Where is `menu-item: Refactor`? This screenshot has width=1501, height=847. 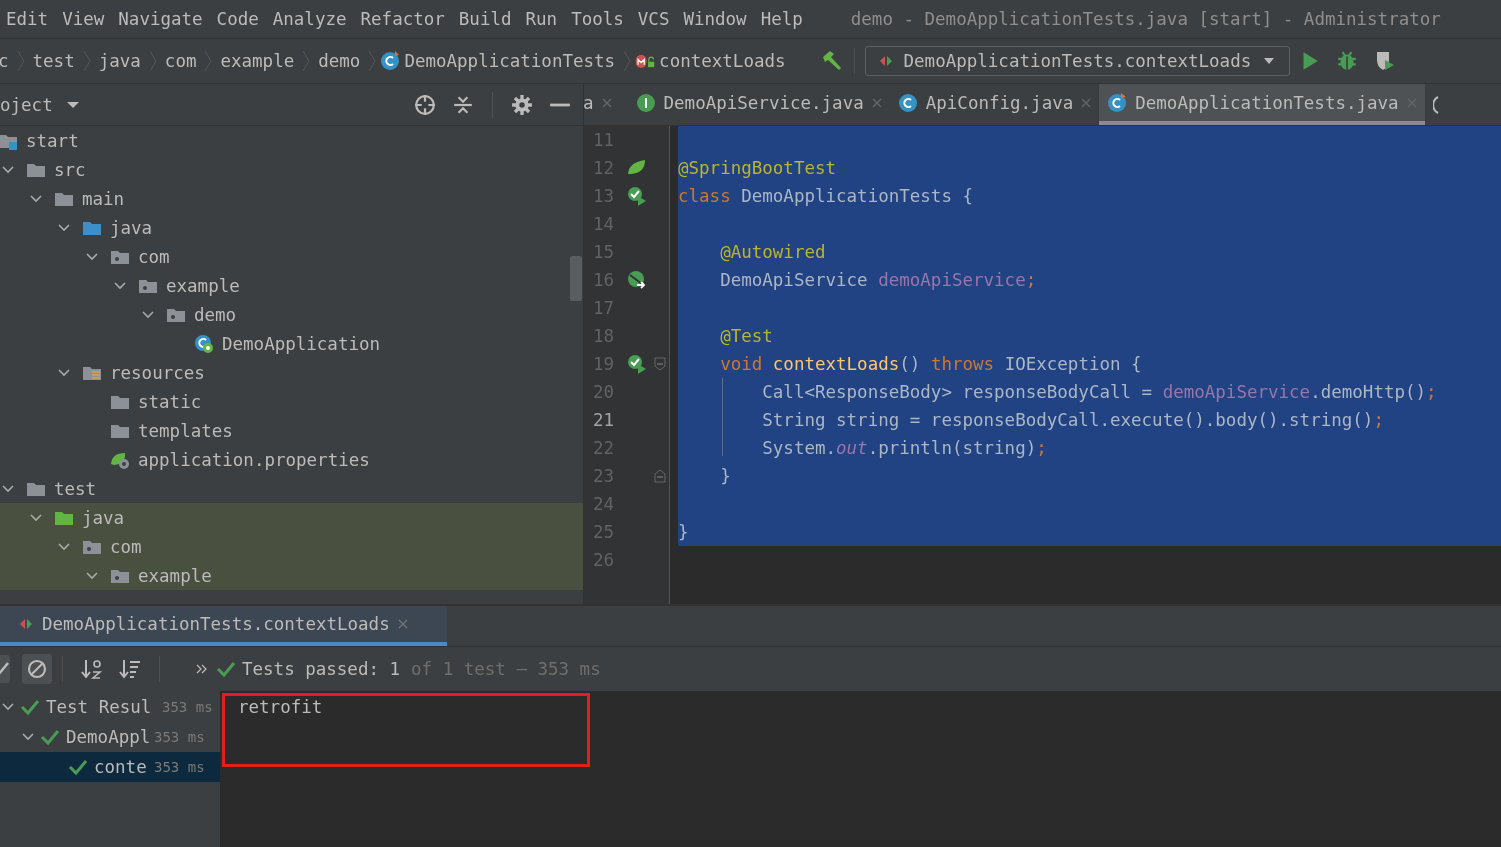
menu-item: Refactor is located at coordinates (402, 19).